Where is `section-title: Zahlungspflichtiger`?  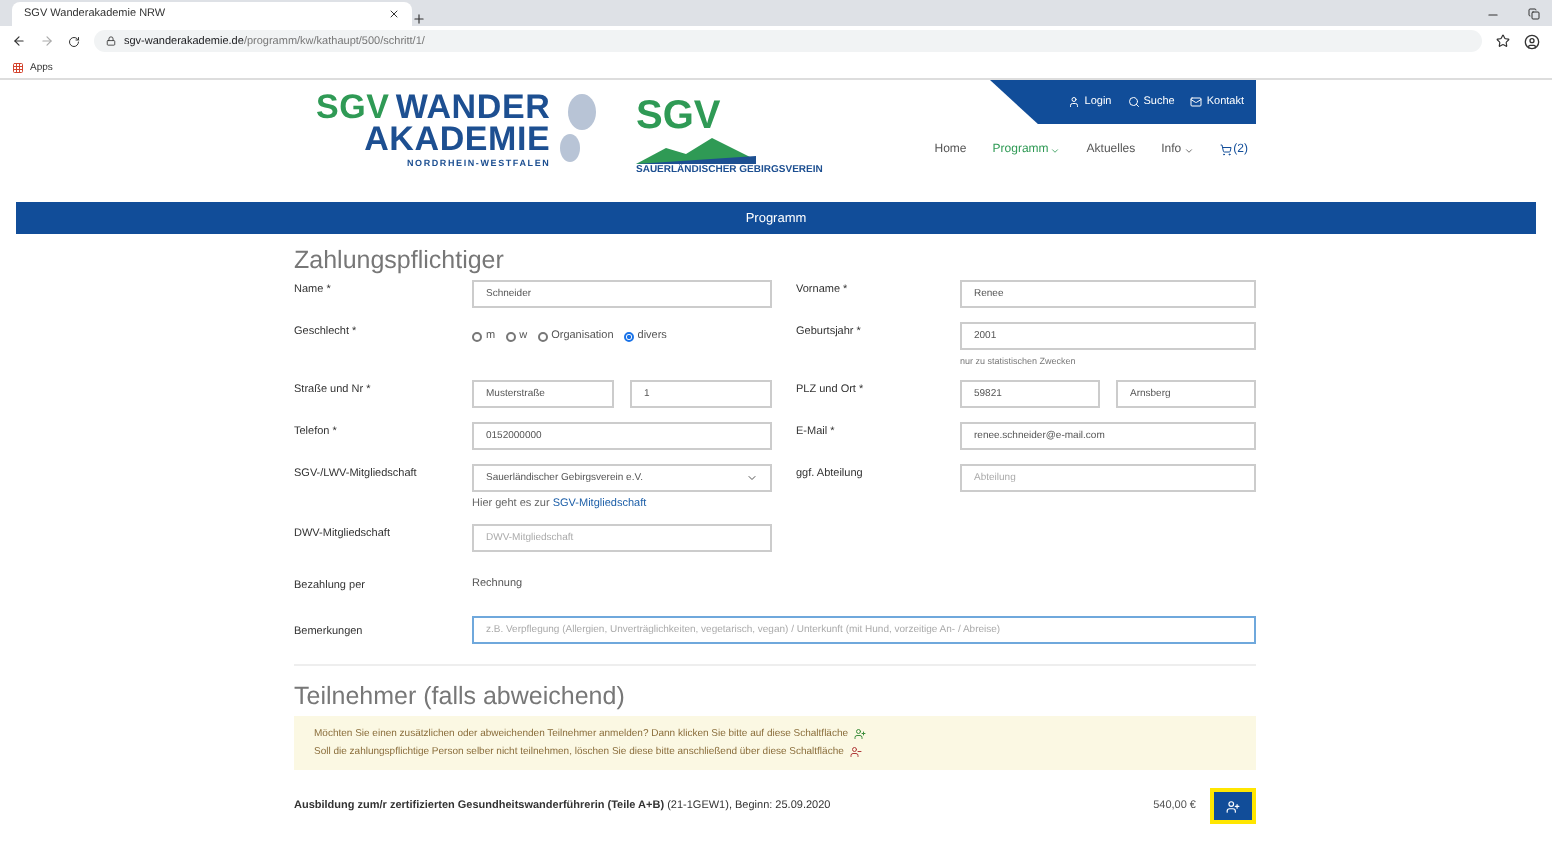
section-title: Zahlungspflichtiger is located at coordinates (400, 260).